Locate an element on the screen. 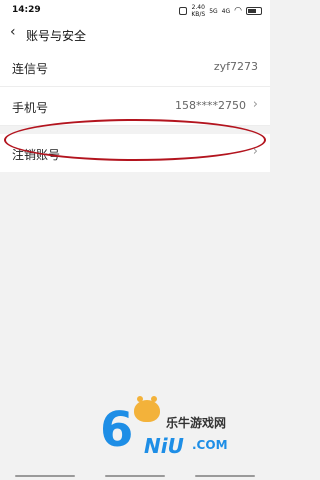  row-value: zyf7273 is located at coordinates (235, 66).